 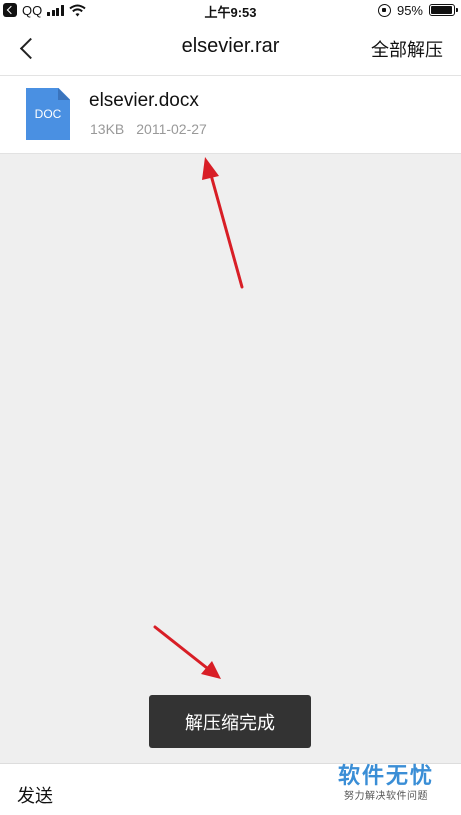 I want to click on watermark-sub: 努力解决软件问题, so click(x=386, y=796).